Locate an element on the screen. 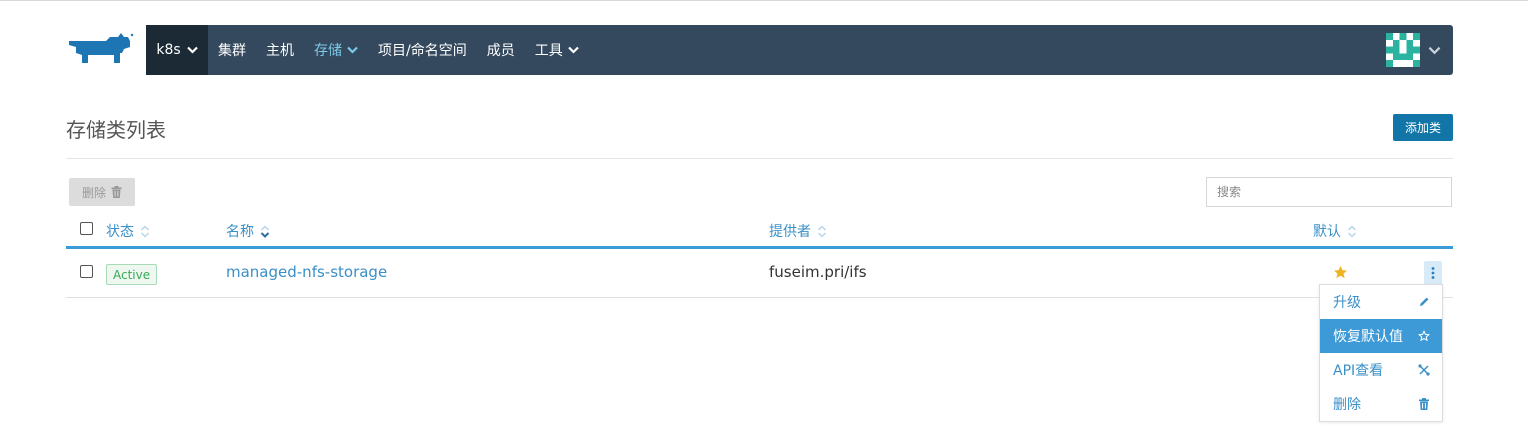 Image resolution: width=1528 pixels, height=438 pixels. page-title: 存储类列表 is located at coordinates (116, 130).